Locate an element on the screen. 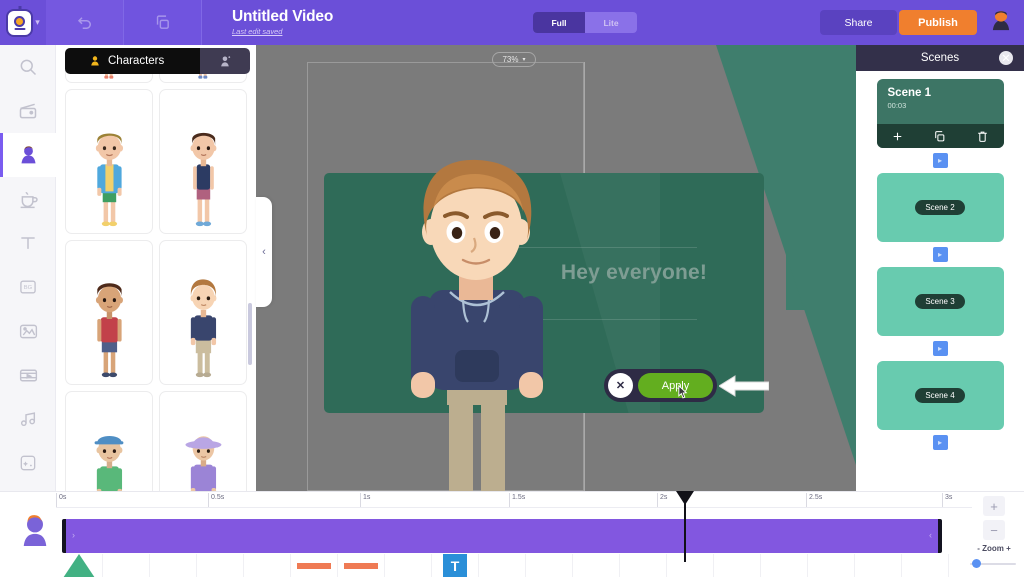  chevron-down-icon: ▾ is located at coordinates (37, 22).